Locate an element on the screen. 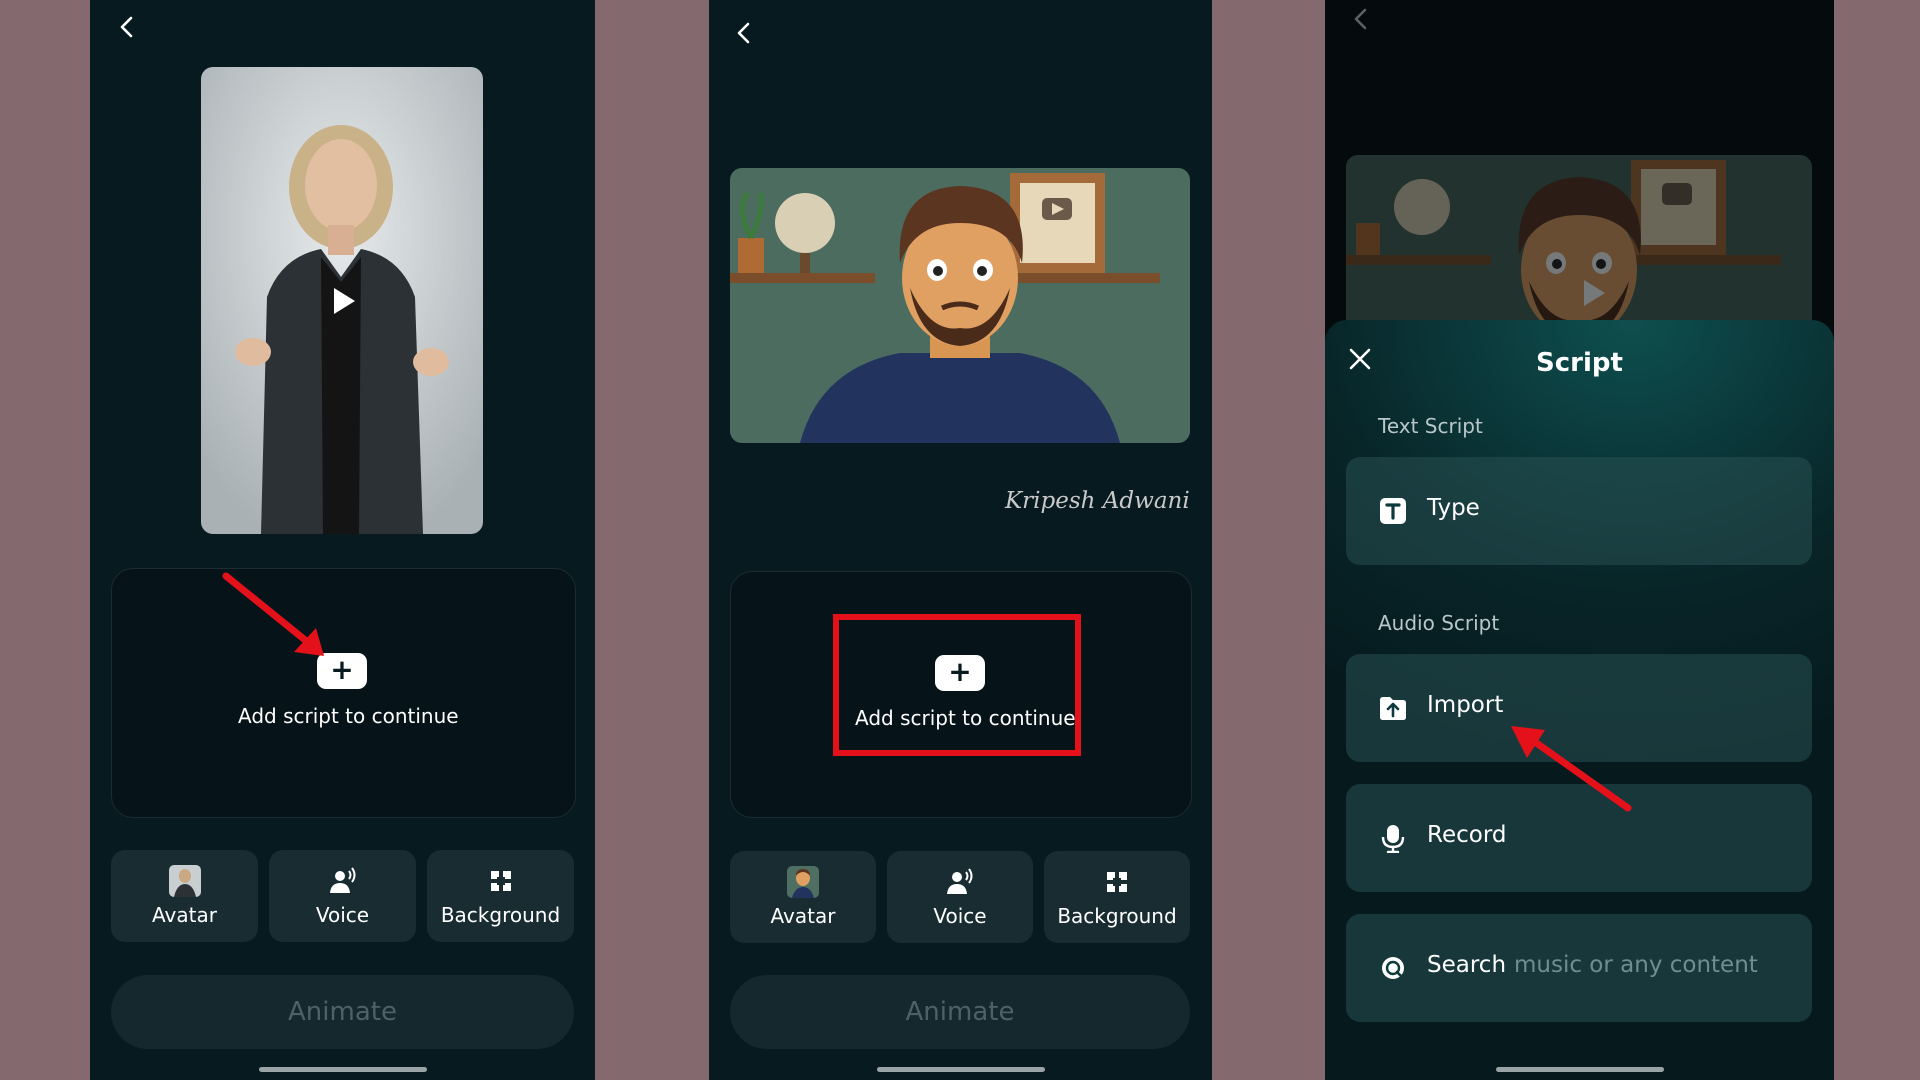  plus-icon: + is located at coordinates (342, 669).